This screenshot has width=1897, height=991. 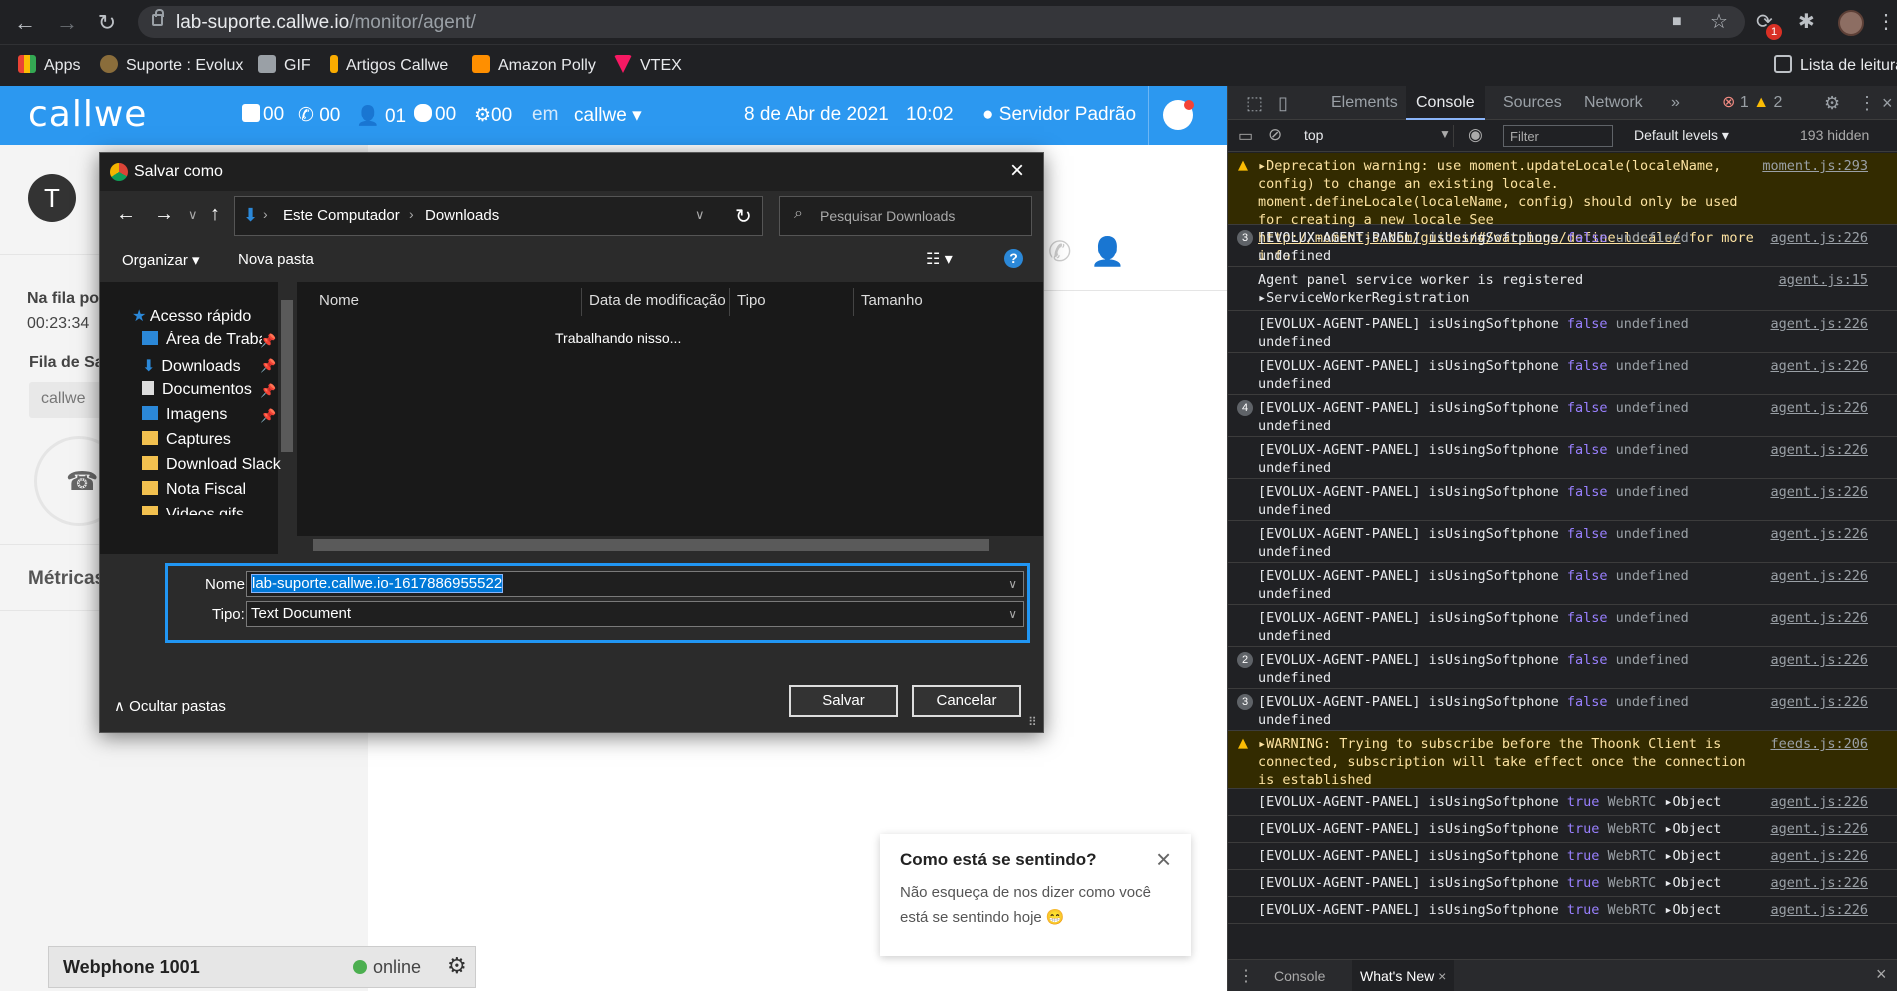 I want to click on nav-documents: Documentos, so click(x=197, y=393).